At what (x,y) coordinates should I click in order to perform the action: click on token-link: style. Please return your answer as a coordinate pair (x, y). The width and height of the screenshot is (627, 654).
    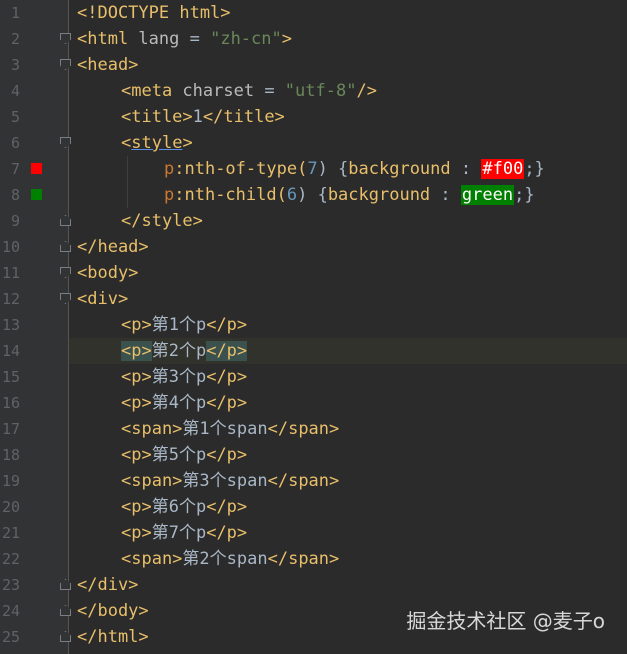
    Looking at the image, I should click on (156, 143).